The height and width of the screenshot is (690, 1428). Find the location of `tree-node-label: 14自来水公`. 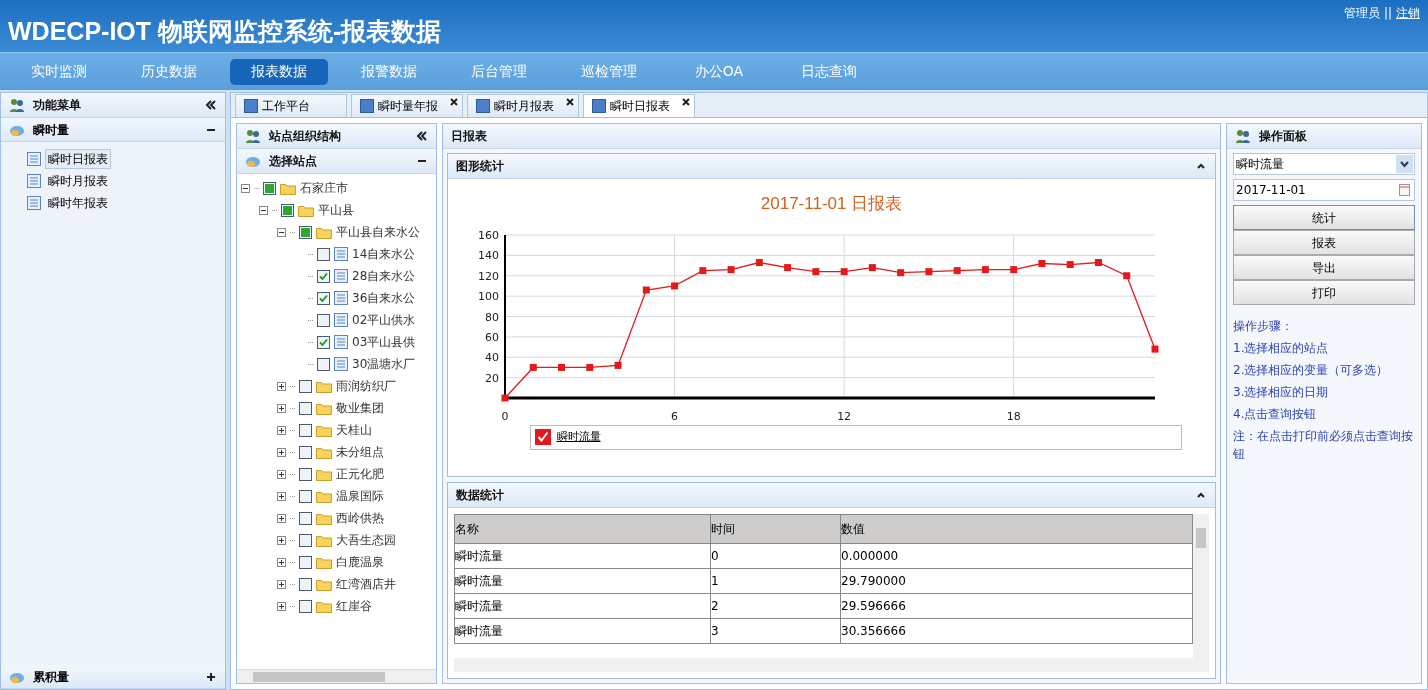

tree-node-label: 14自来水公 is located at coordinates (384, 254).